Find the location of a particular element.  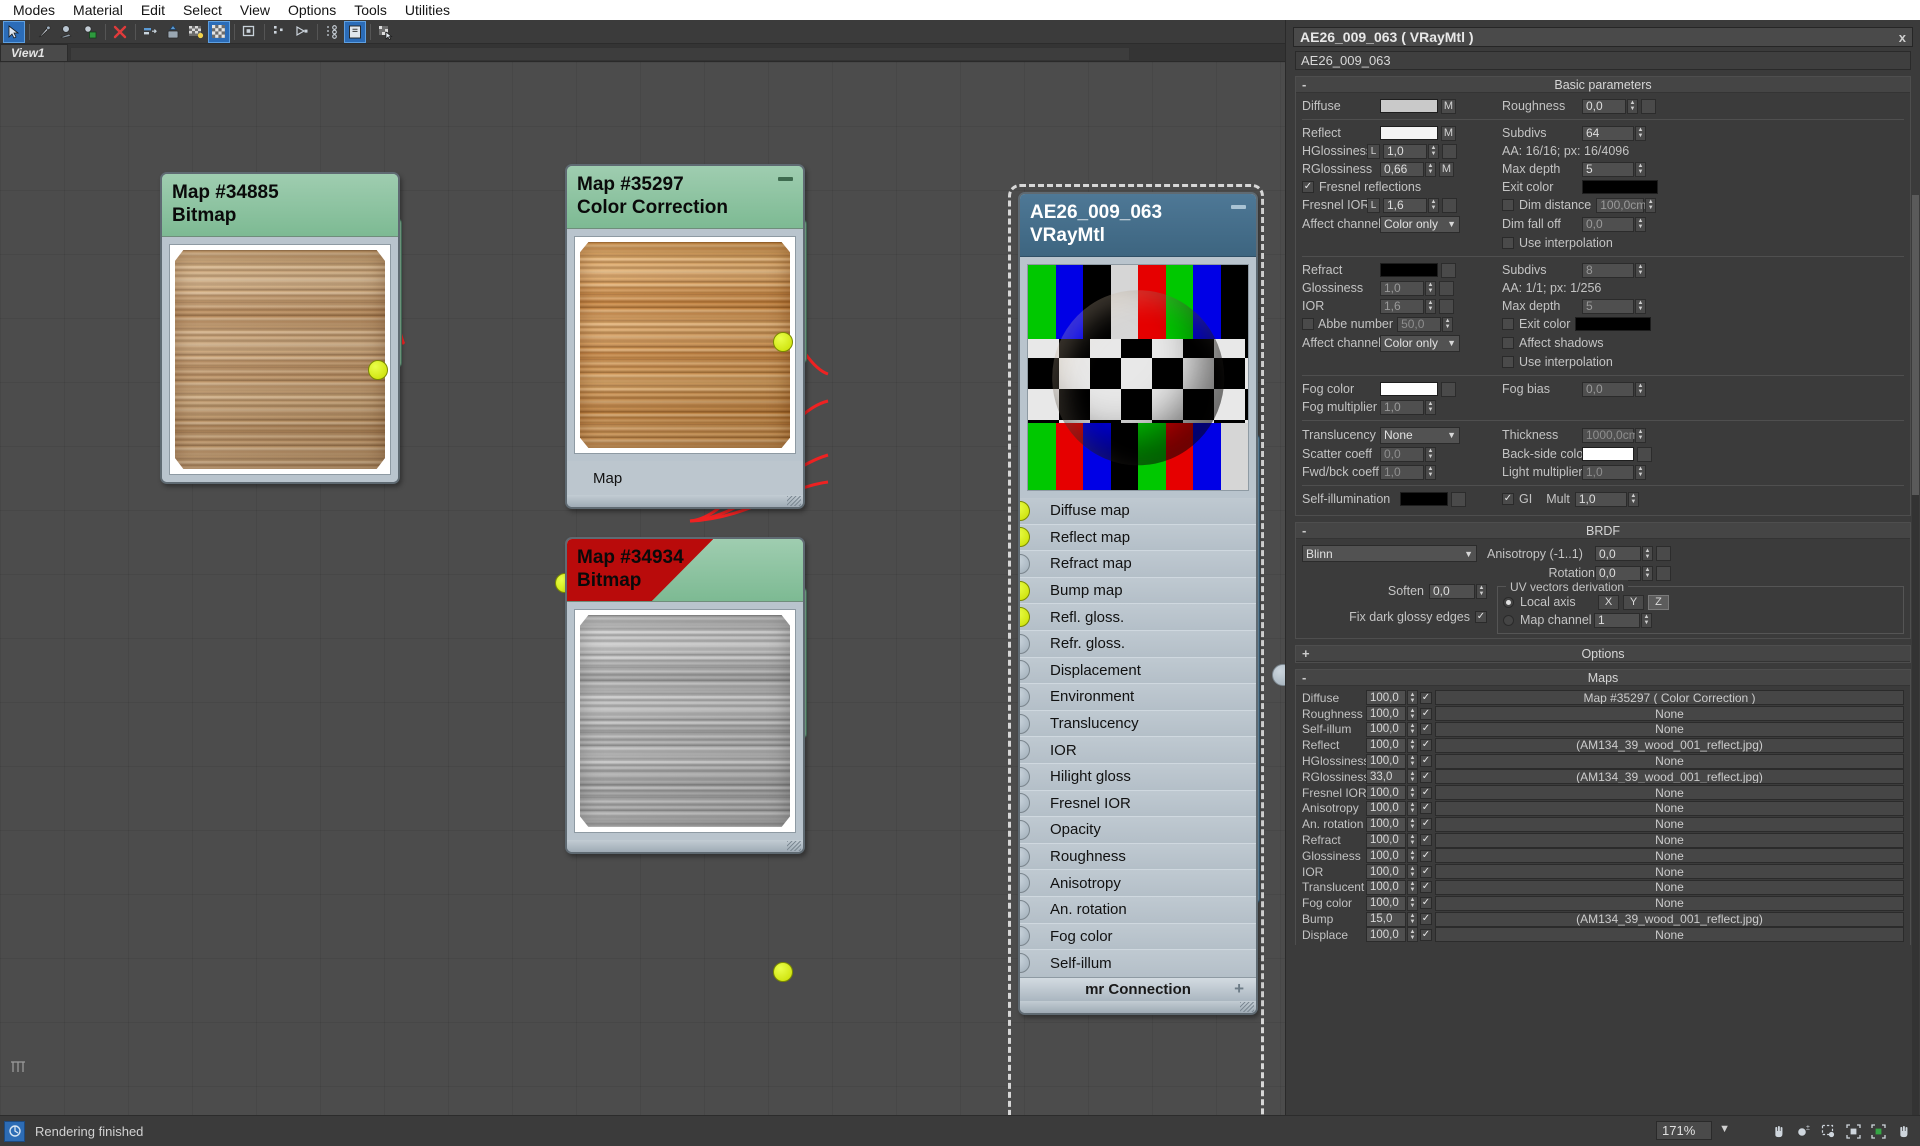

refract-glossiness-map-button: . is located at coordinates (1446, 288).